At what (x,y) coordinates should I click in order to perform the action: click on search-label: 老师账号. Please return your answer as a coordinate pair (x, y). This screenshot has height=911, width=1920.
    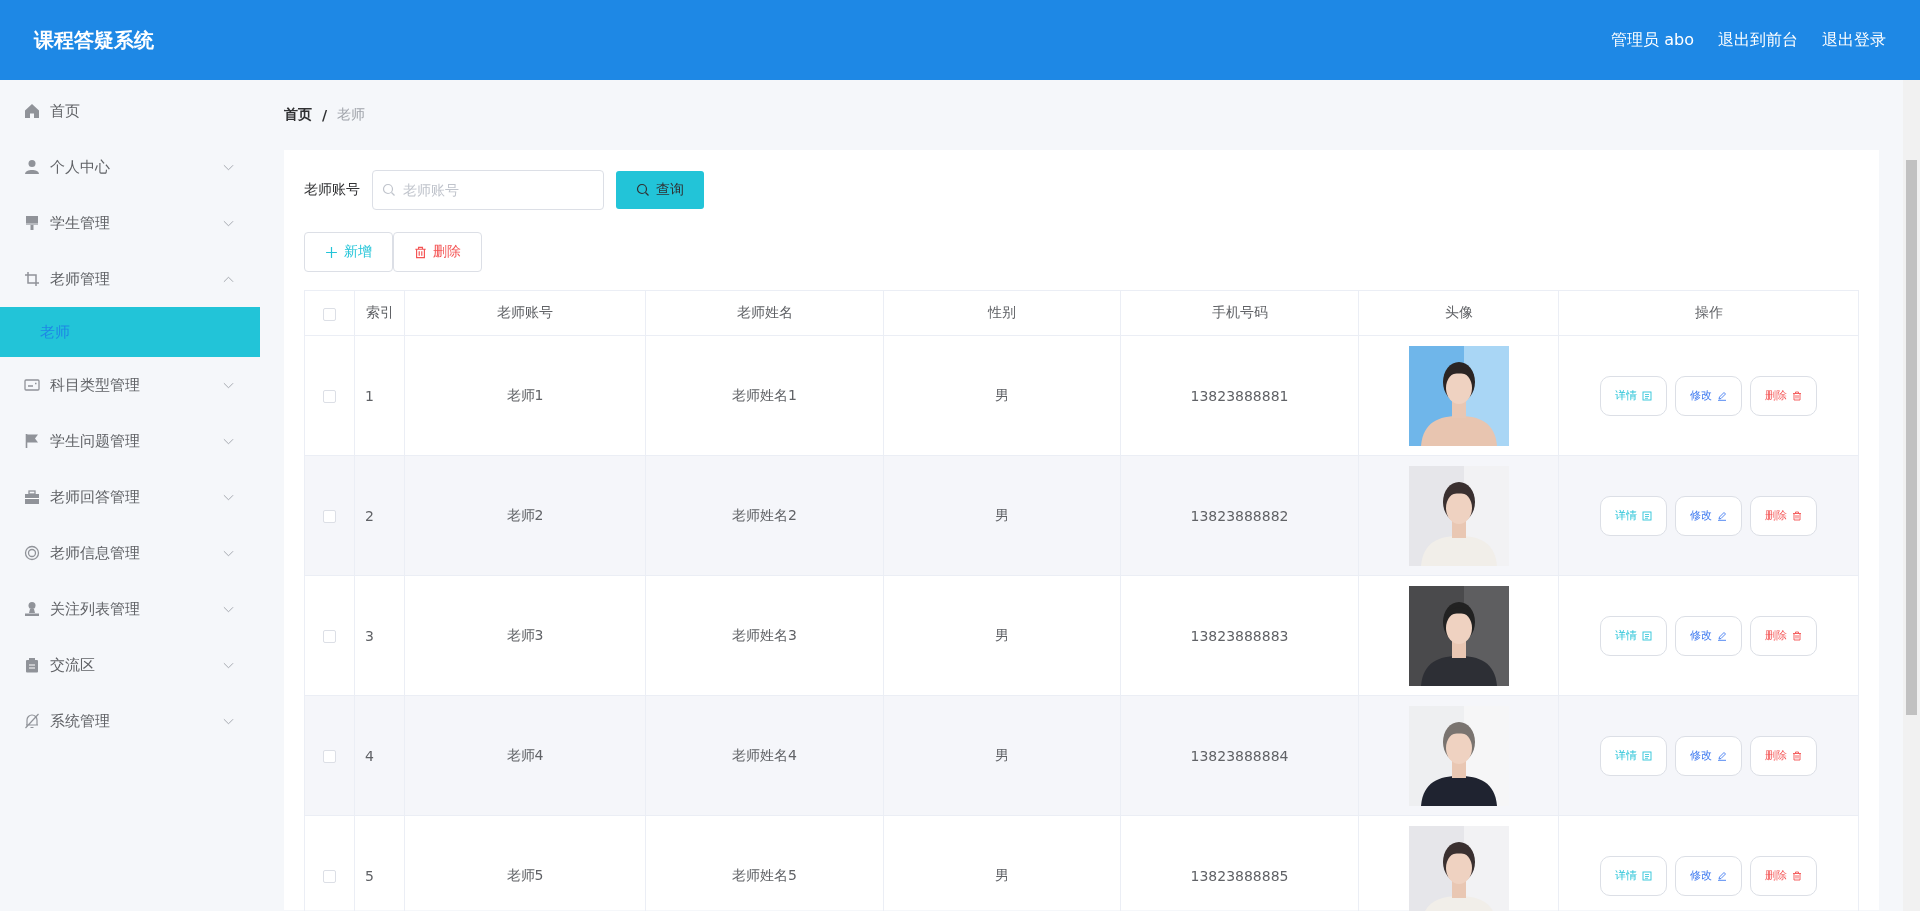
    Looking at the image, I should click on (332, 190).